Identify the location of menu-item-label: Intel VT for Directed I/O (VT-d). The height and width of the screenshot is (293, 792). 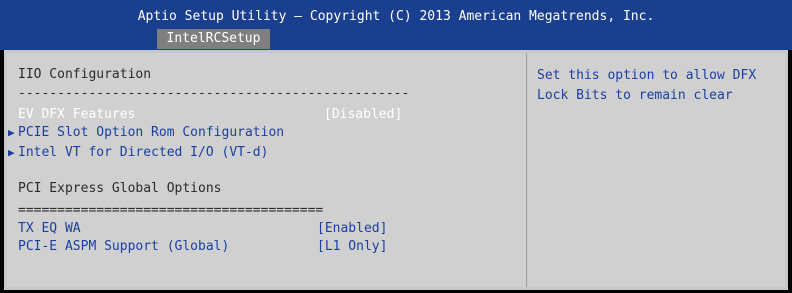
(143, 152).